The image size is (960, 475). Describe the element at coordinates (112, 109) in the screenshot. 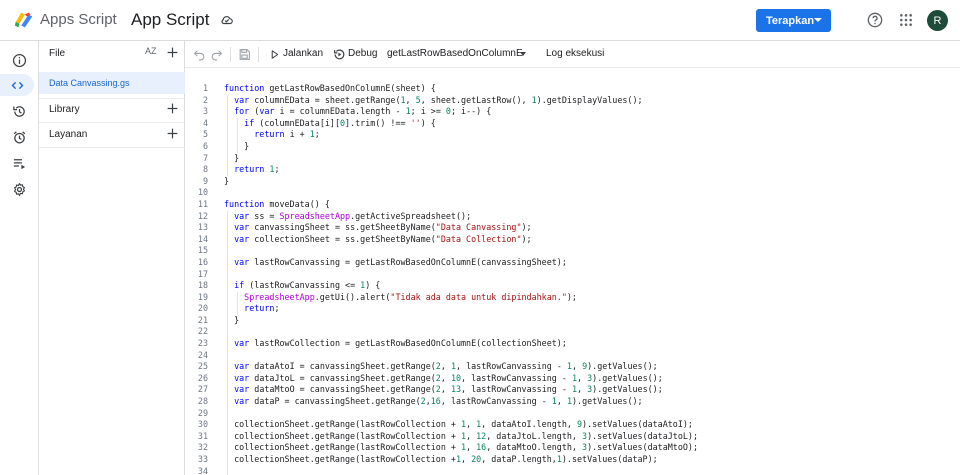

I see `library-section-header: Library` at that location.